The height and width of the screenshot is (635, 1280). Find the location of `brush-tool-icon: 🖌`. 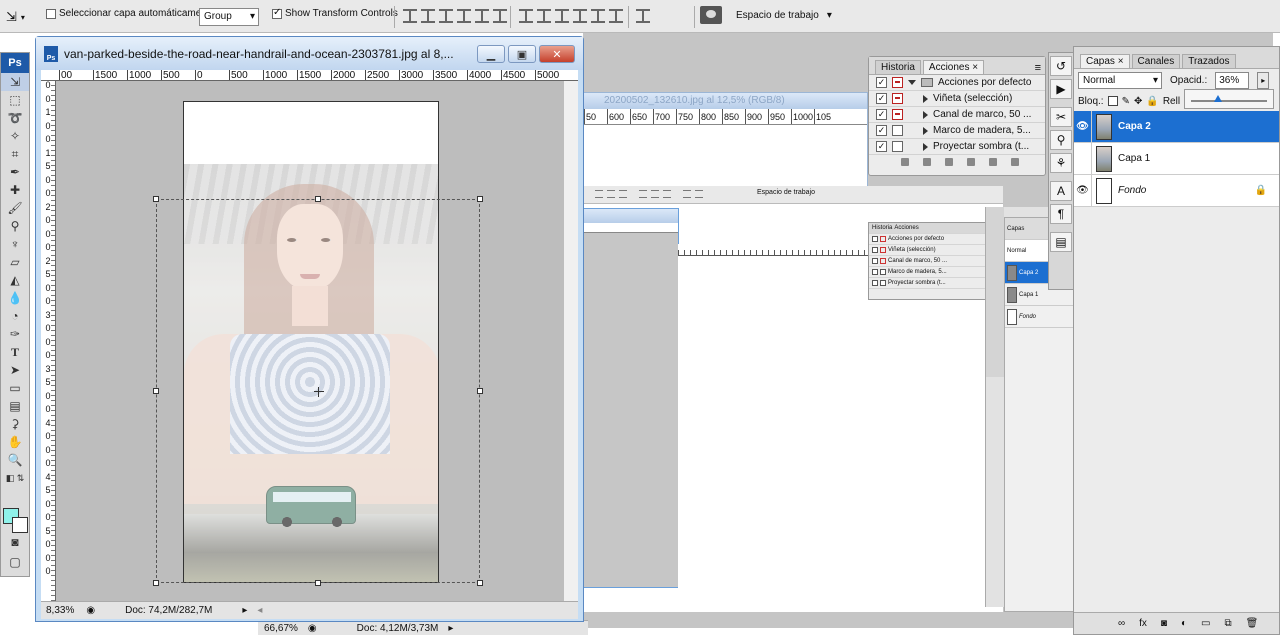

brush-tool-icon: 🖌 is located at coordinates (15, 208).